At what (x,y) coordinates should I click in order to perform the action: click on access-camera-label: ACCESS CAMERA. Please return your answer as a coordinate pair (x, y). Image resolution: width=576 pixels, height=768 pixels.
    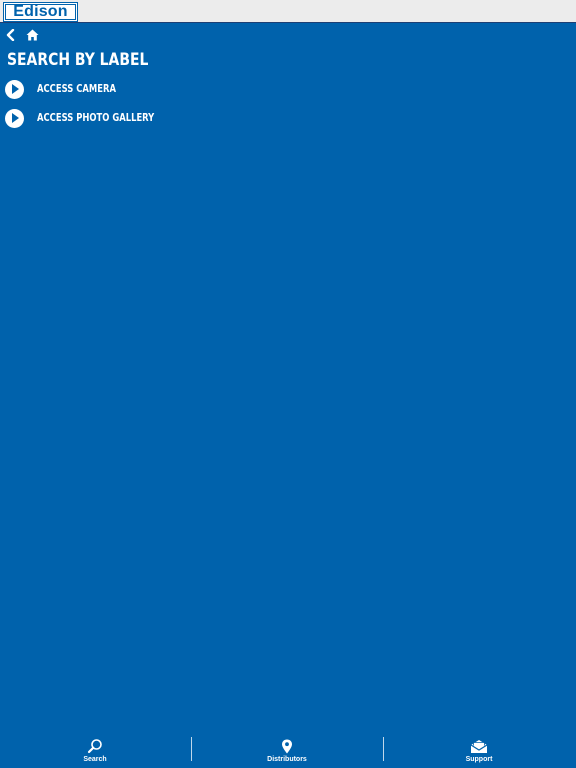
    Looking at the image, I should click on (76, 89).